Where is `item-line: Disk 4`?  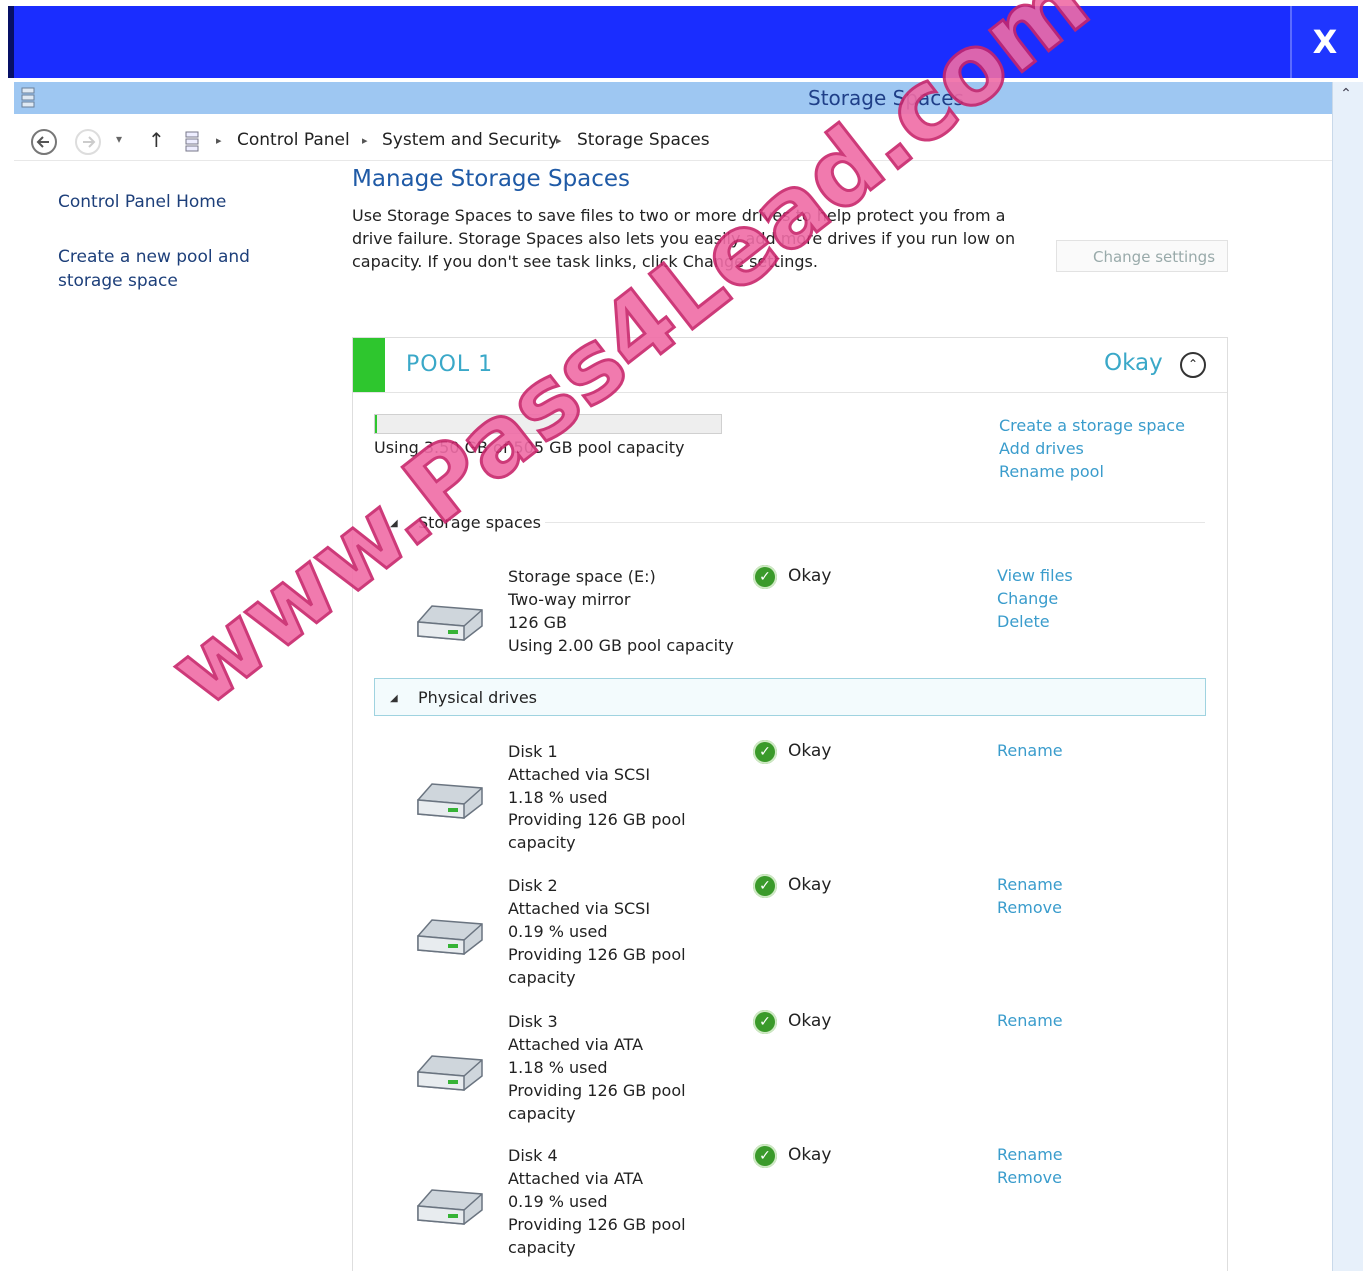 item-line: Disk 4 is located at coordinates (533, 1155).